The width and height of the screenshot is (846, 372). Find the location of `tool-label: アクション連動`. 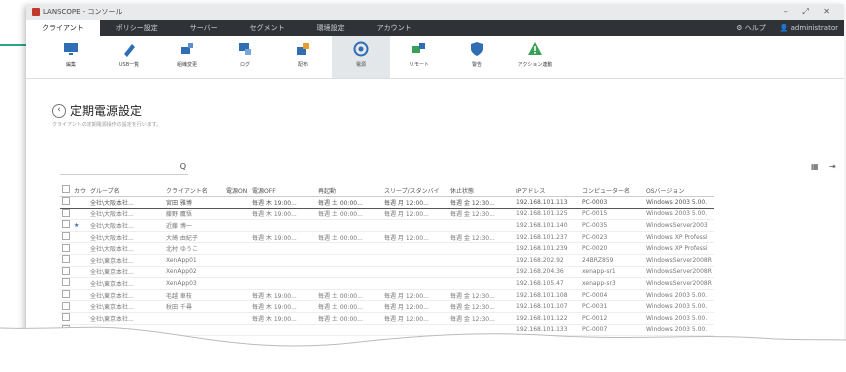

tool-label: アクション連動 is located at coordinates (535, 65).